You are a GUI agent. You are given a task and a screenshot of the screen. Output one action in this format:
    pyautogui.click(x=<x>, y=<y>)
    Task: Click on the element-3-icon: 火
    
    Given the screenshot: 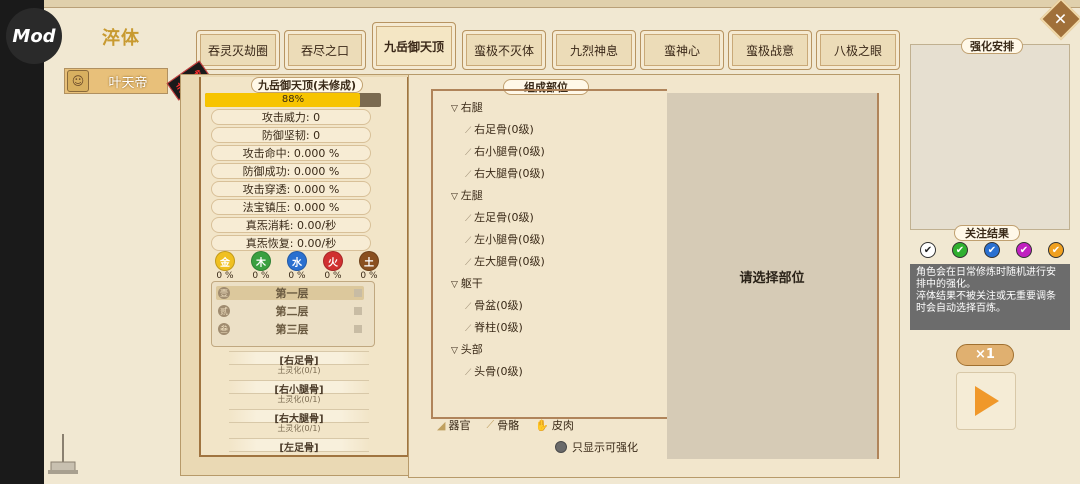 What is the action you would take?
    pyautogui.click(x=333, y=261)
    